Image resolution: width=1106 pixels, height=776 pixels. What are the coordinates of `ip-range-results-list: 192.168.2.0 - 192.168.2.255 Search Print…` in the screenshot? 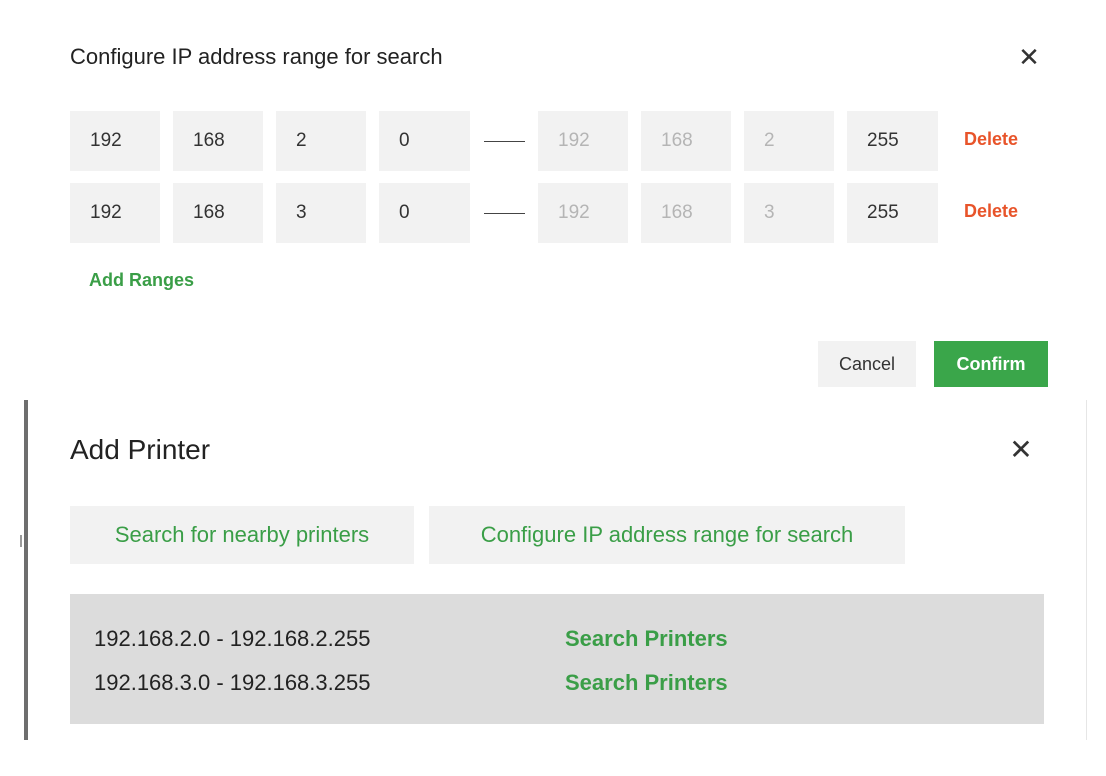 It's located at (557, 659).